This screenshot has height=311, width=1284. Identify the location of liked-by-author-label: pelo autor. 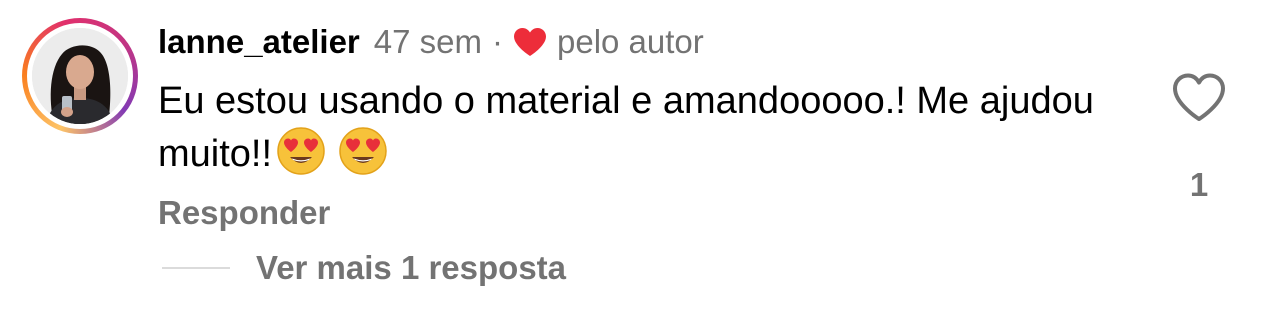
(630, 41).